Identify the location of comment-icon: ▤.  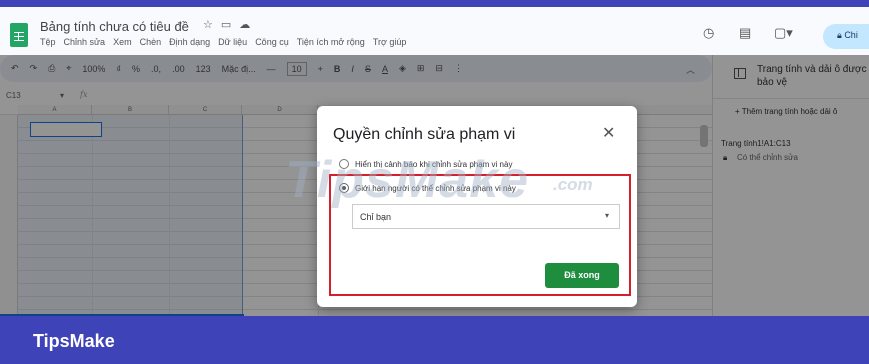
(745, 33).